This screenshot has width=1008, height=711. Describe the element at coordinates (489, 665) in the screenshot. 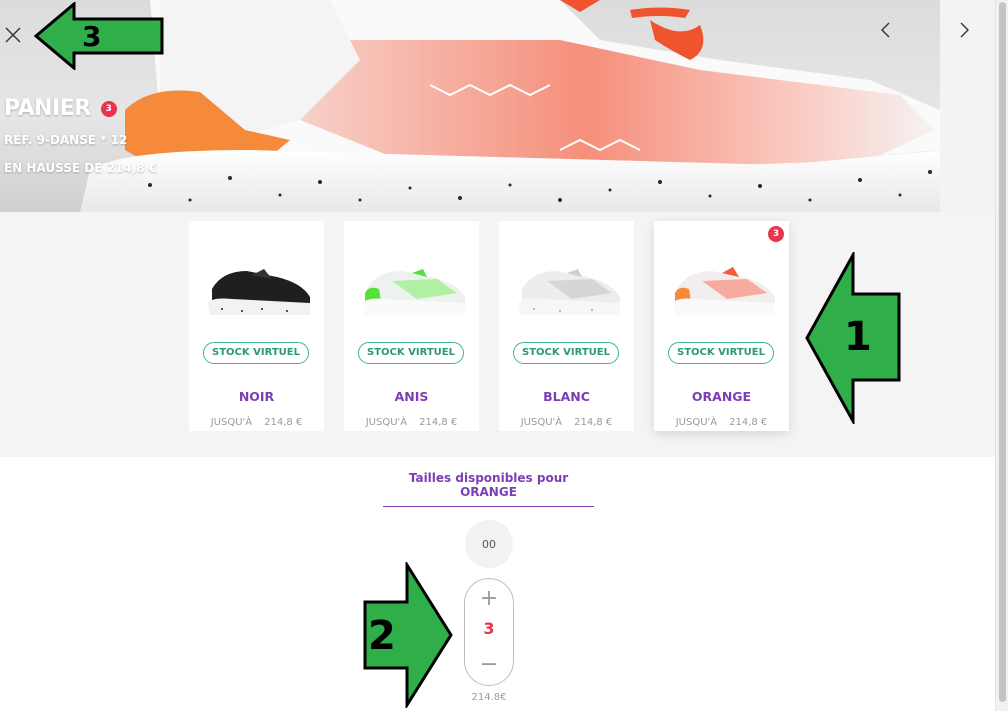

I see `decrement-button: −` at that location.